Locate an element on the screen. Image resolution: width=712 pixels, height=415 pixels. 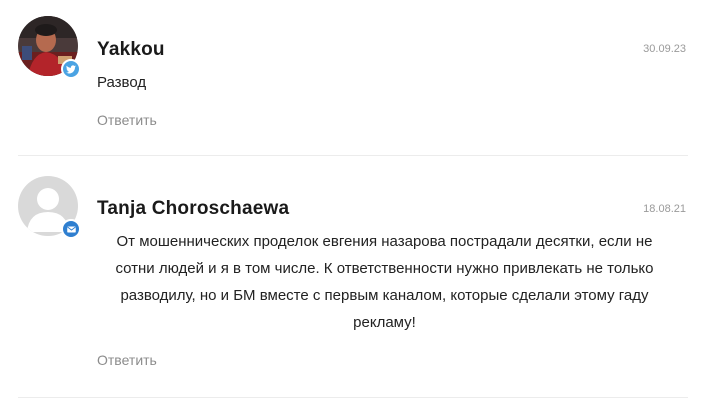
comment-text: Развод is located at coordinates (122, 82).